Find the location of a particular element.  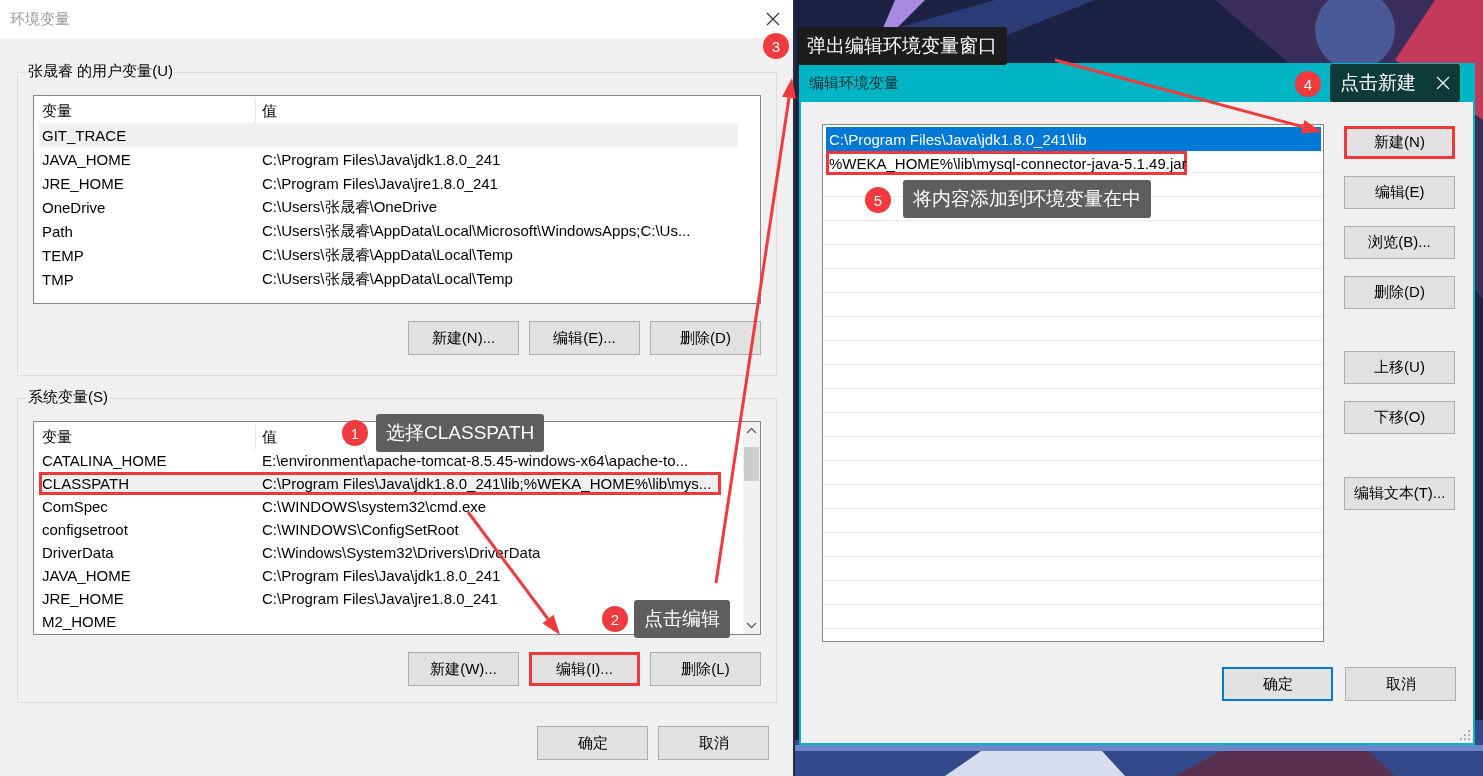

callout-text: 点击新建 is located at coordinates (1378, 83).